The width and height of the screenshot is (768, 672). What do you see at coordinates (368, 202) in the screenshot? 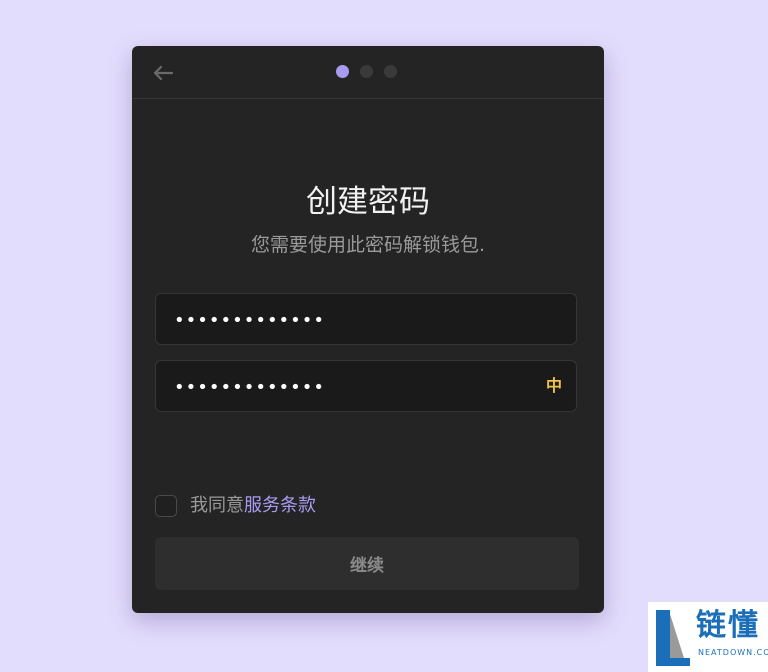
I see `page-title: 创建密码` at bounding box center [368, 202].